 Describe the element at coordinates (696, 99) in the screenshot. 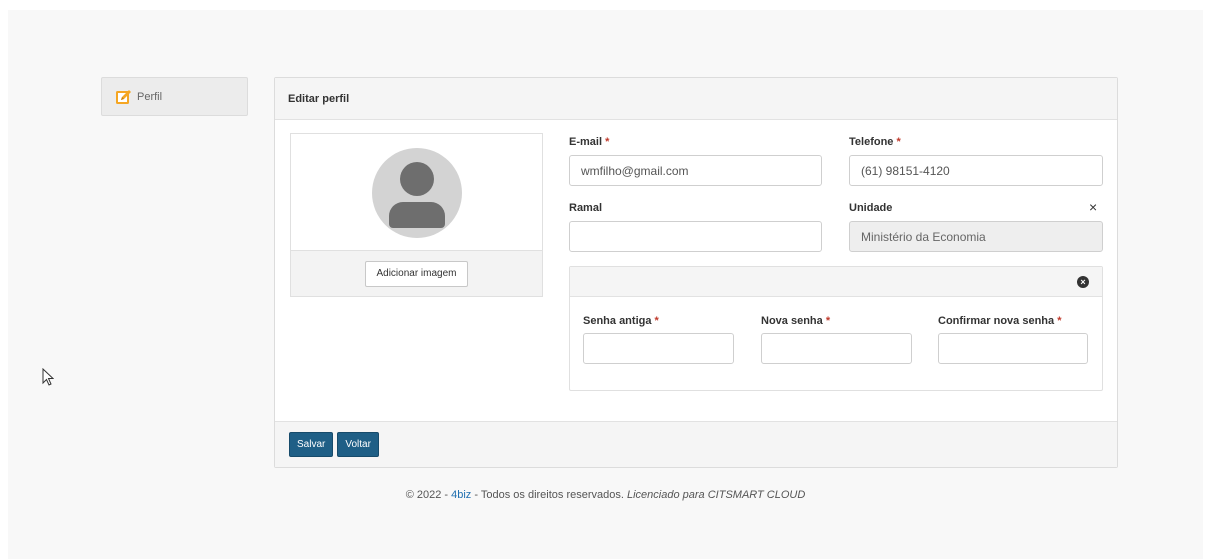

I see `panel-title: Editar perfil` at that location.